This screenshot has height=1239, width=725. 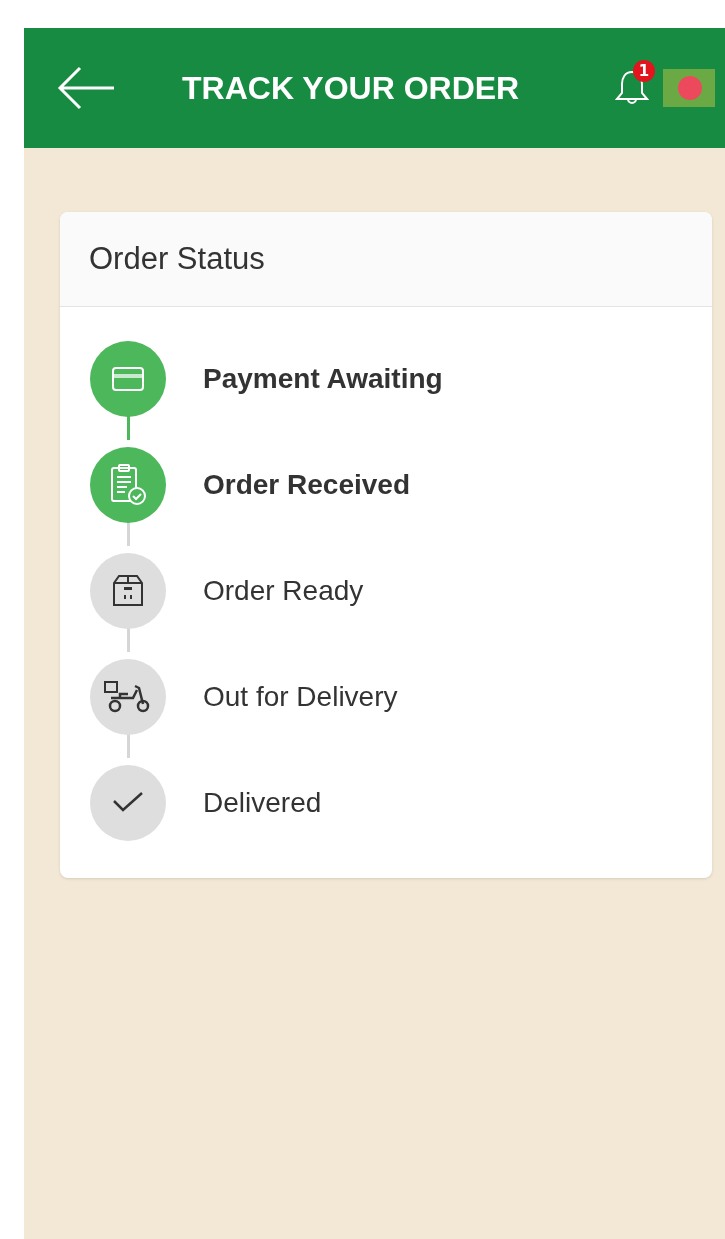 What do you see at coordinates (128, 485) in the screenshot?
I see `clipboard-icon` at bounding box center [128, 485].